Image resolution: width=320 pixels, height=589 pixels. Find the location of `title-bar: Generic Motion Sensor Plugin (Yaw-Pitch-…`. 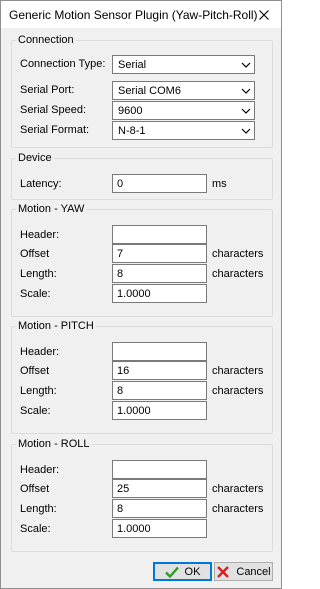

title-bar: Generic Motion Sensor Plugin (Yaw-Pitch-… is located at coordinates (141, 14).